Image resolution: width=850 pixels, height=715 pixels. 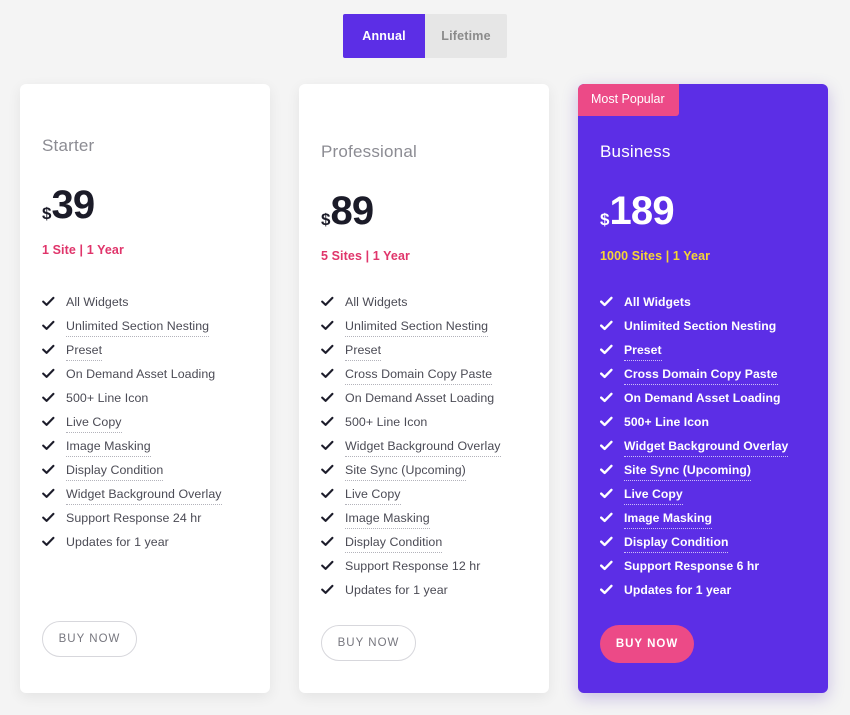 I want to click on buy-wrap-professional: BUY NOW, so click(x=368, y=643).